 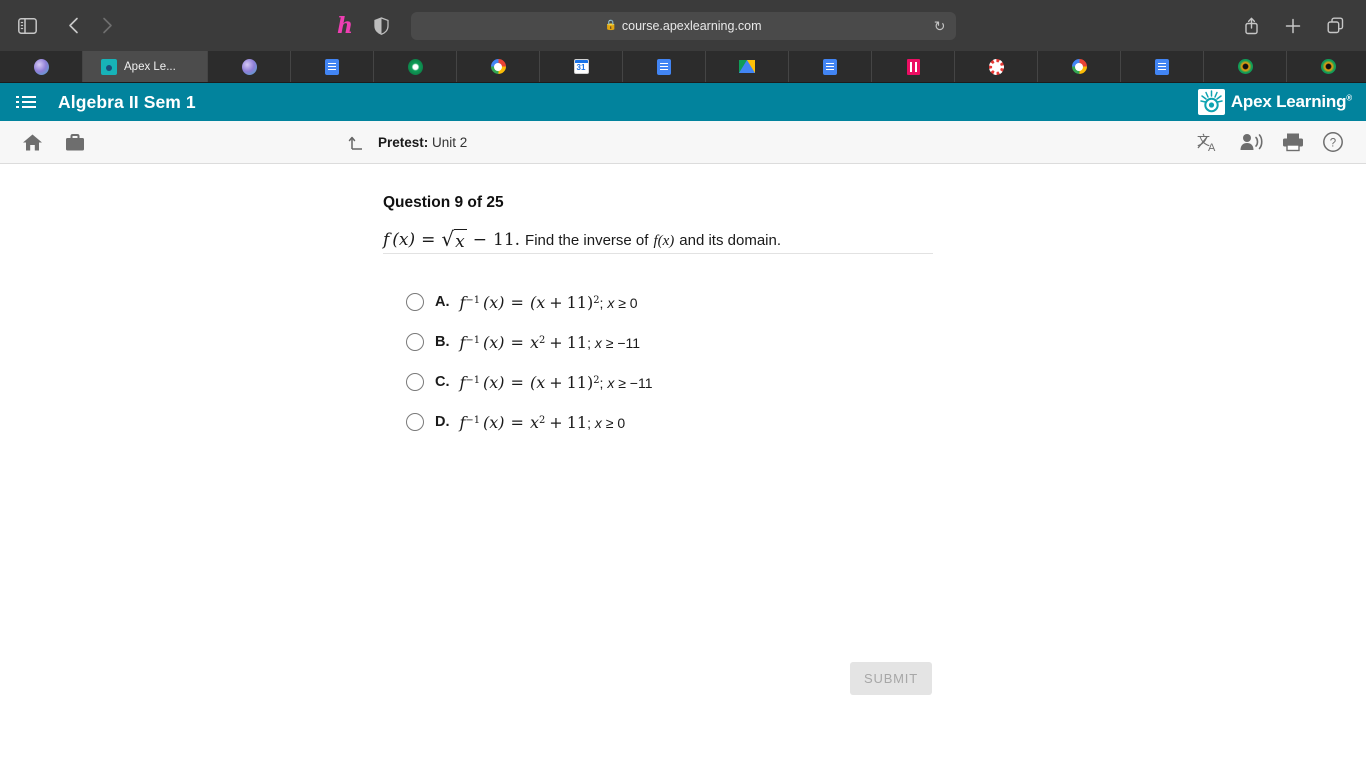 I want to click on choice-d-const: 11, so click(x=577, y=422).